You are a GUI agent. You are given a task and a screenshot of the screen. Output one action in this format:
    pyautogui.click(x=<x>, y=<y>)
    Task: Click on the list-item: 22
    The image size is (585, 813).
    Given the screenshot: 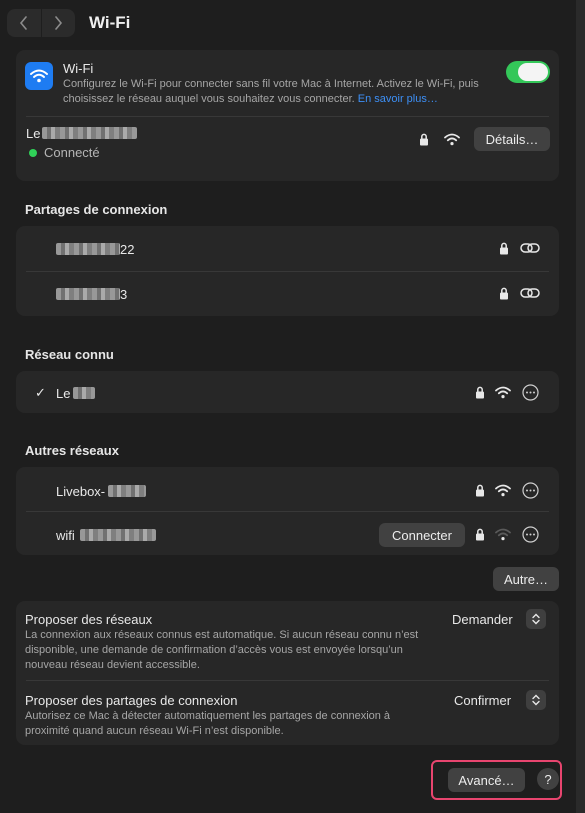 What is the action you would take?
    pyautogui.click(x=287, y=248)
    